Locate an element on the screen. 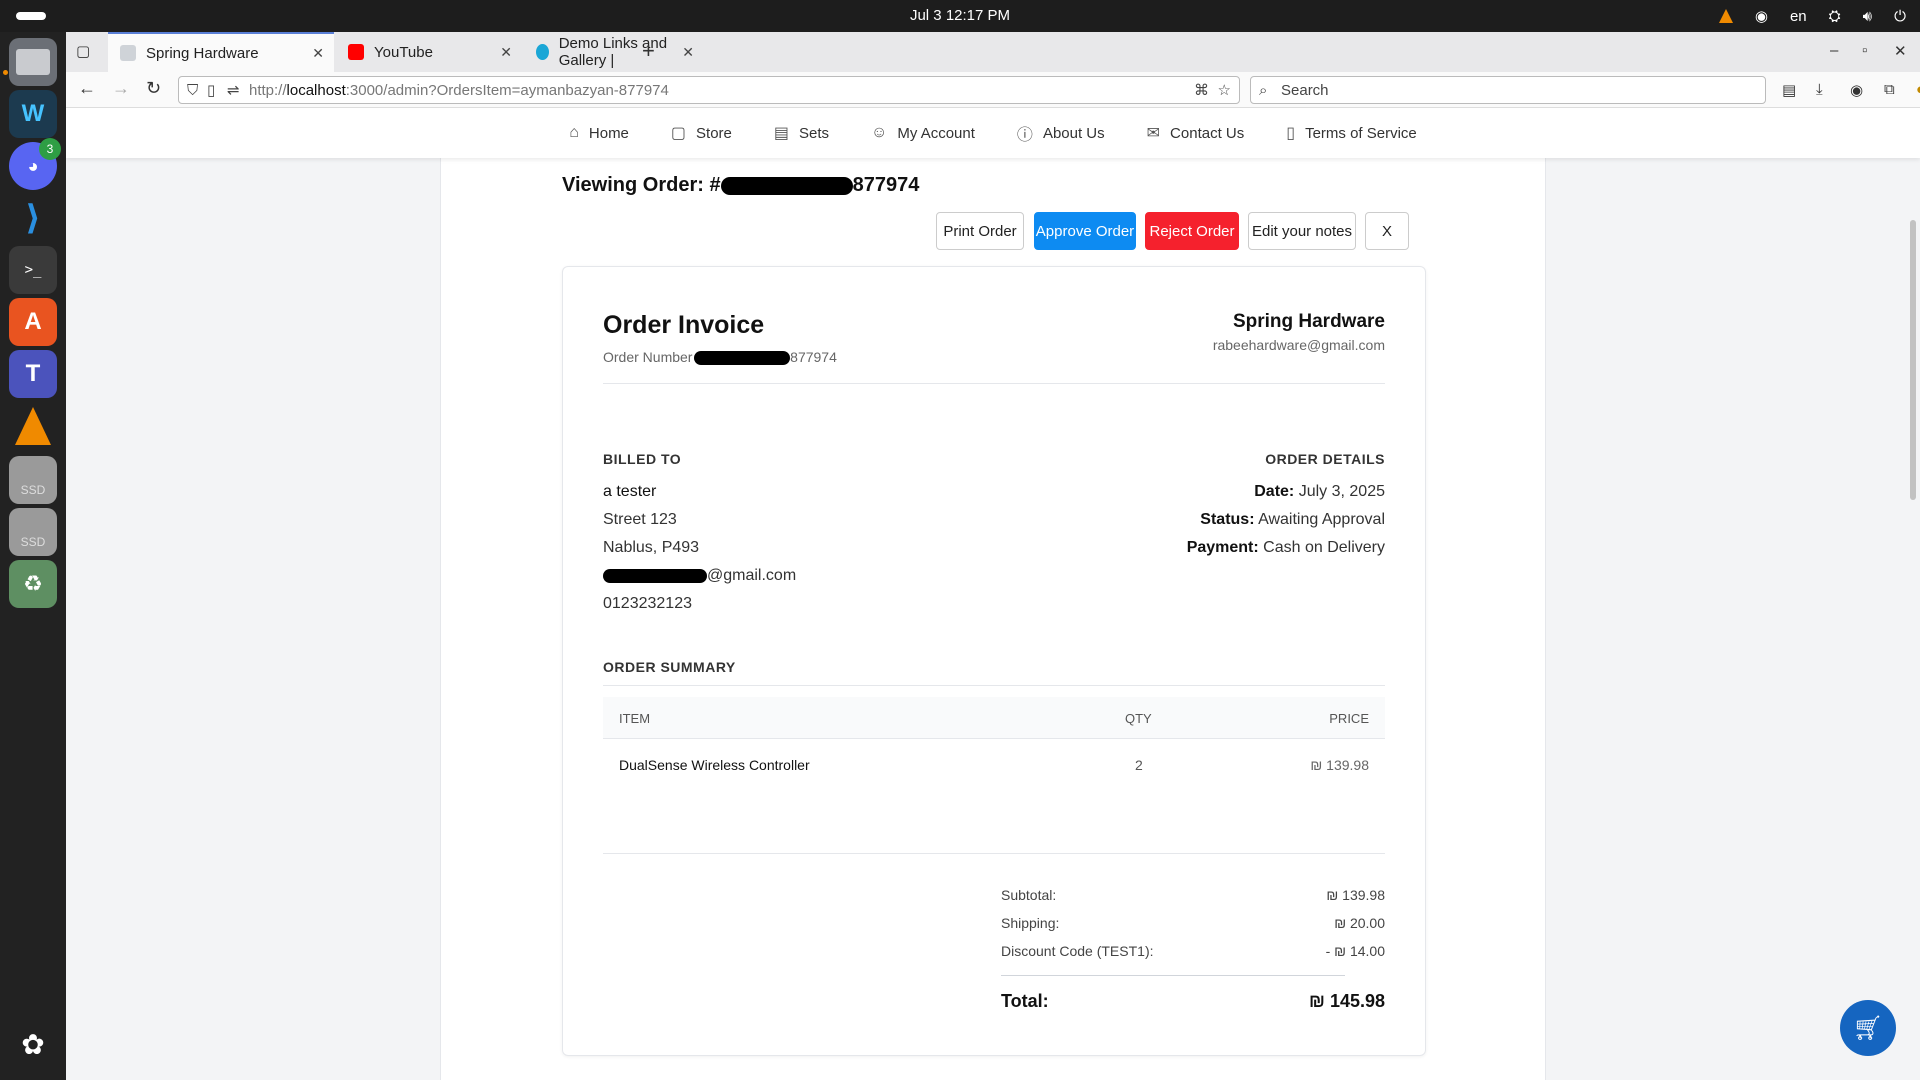  table-header: ITEM QTY PRICE is located at coordinates (994, 718).